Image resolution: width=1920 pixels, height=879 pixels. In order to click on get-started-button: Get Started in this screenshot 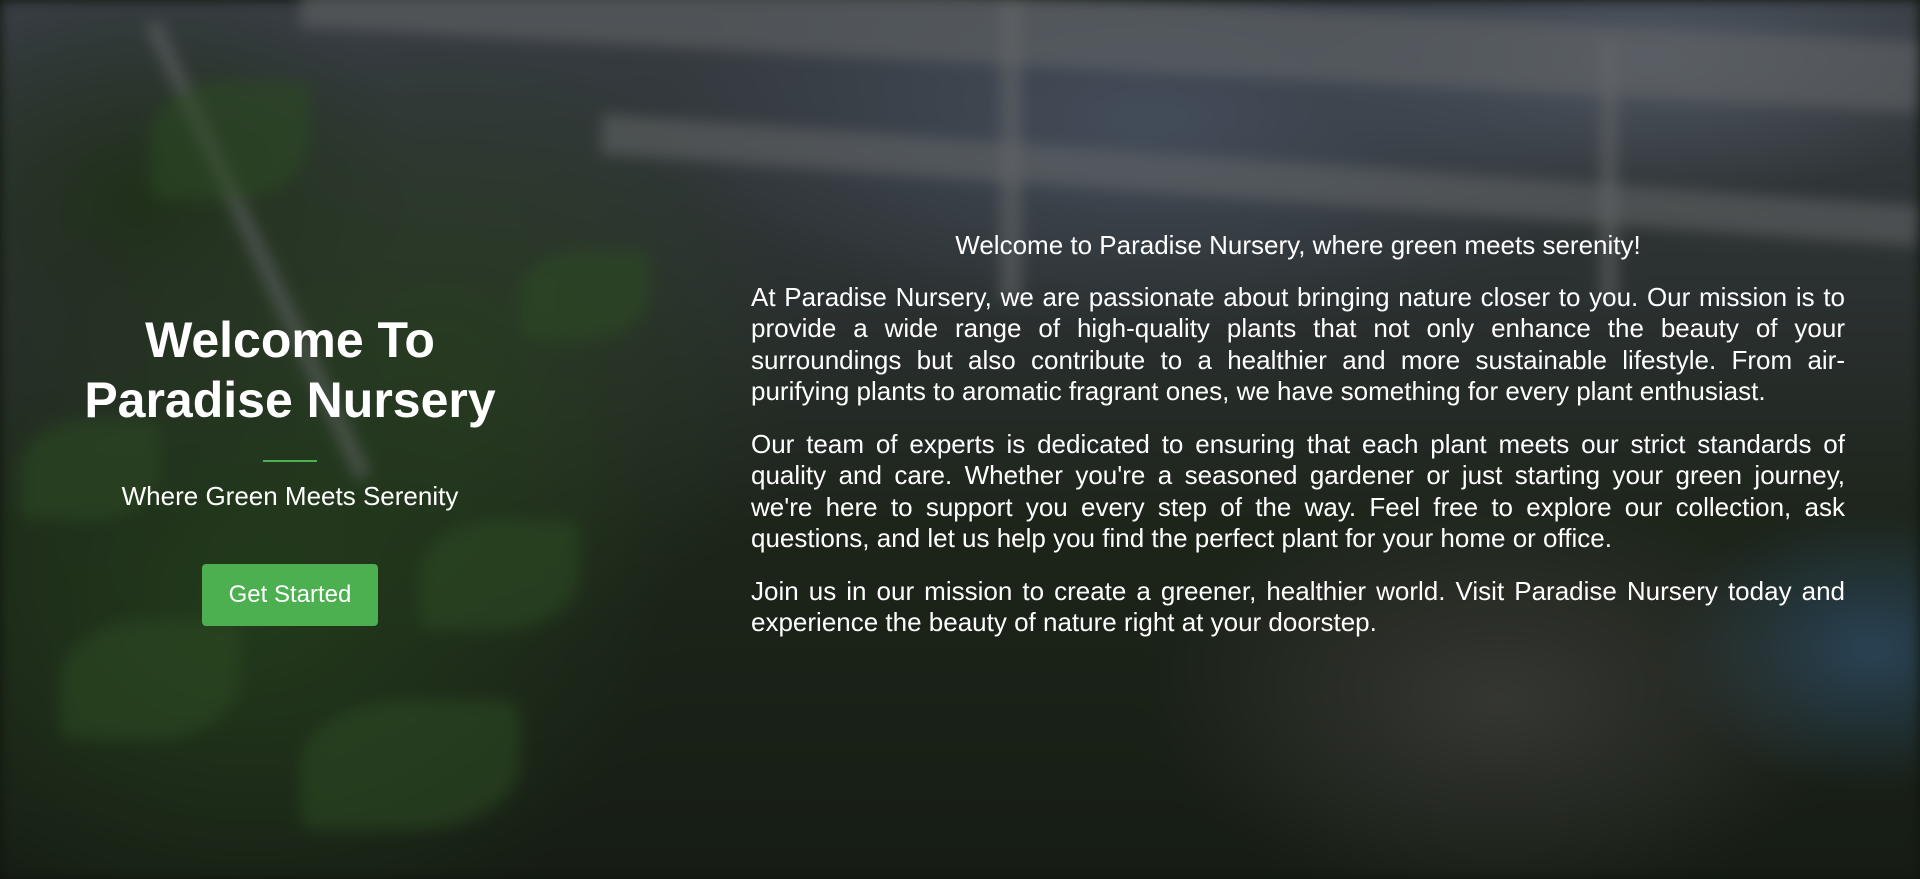, I will do `click(290, 595)`.